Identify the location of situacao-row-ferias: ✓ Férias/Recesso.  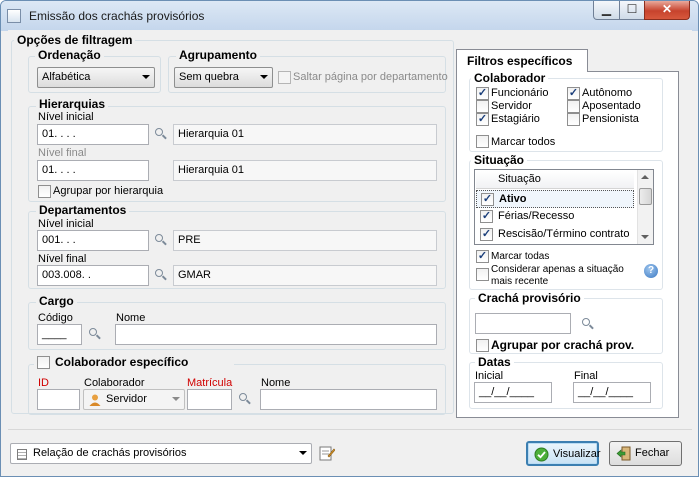
(555, 217).